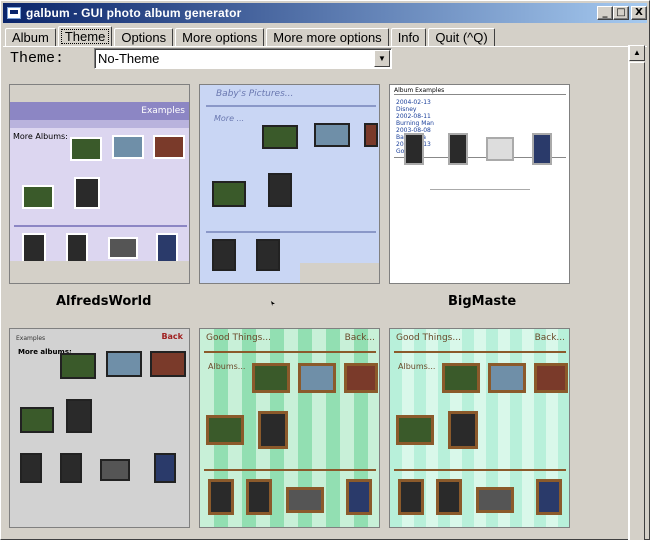 The height and width of the screenshot is (540, 650). I want to click on thumbnail-header: Album Examples, so click(419, 90).